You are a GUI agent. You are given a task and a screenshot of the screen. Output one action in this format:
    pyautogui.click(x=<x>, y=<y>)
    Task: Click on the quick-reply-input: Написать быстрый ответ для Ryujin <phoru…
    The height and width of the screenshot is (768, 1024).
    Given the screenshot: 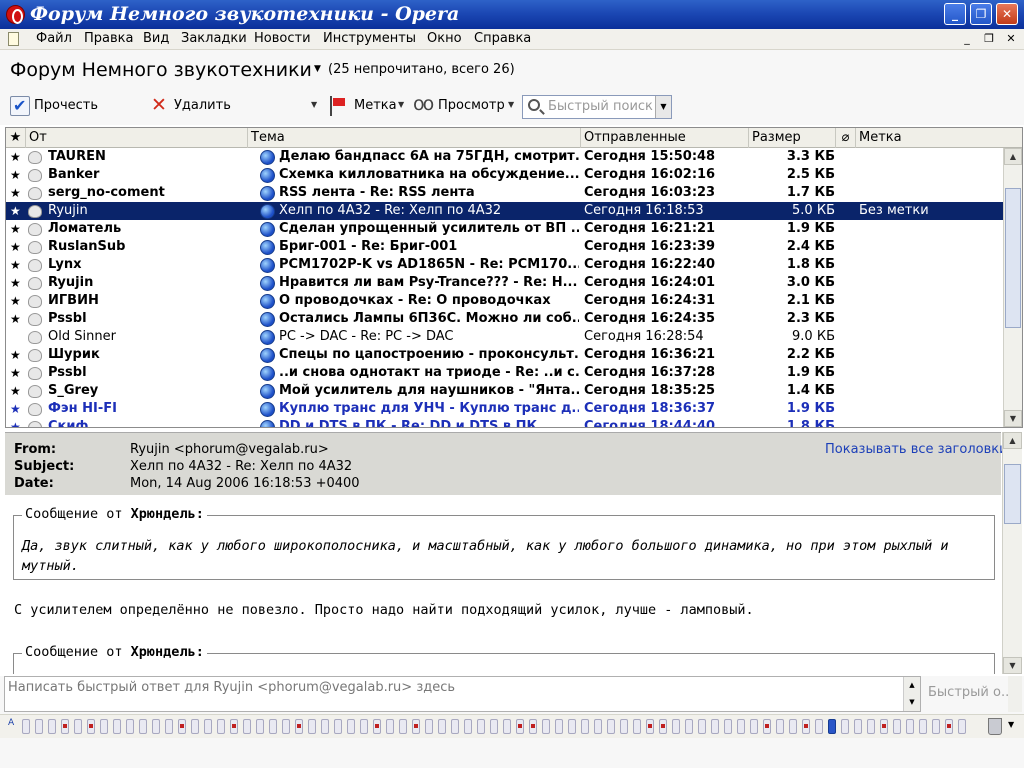 What is the action you would take?
    pyautogui.click(x=462, y=694)
    